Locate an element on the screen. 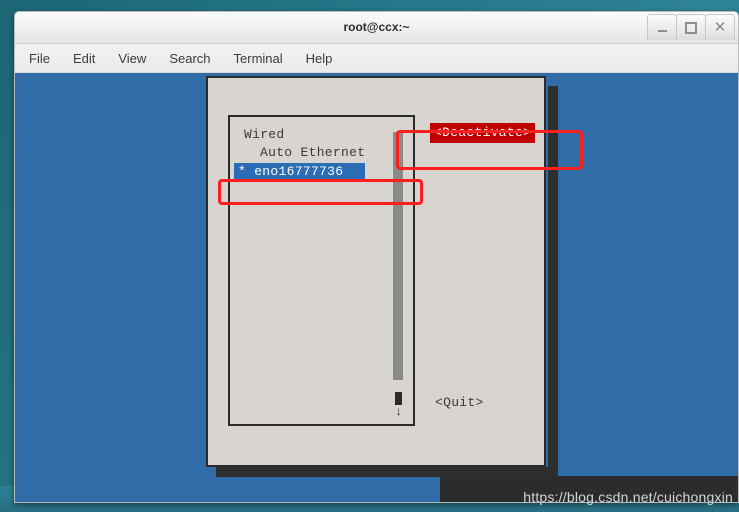 The width and height of the screenshot is (739, 512). menu-item-edit: Edit is located at coordinates (84, 58).